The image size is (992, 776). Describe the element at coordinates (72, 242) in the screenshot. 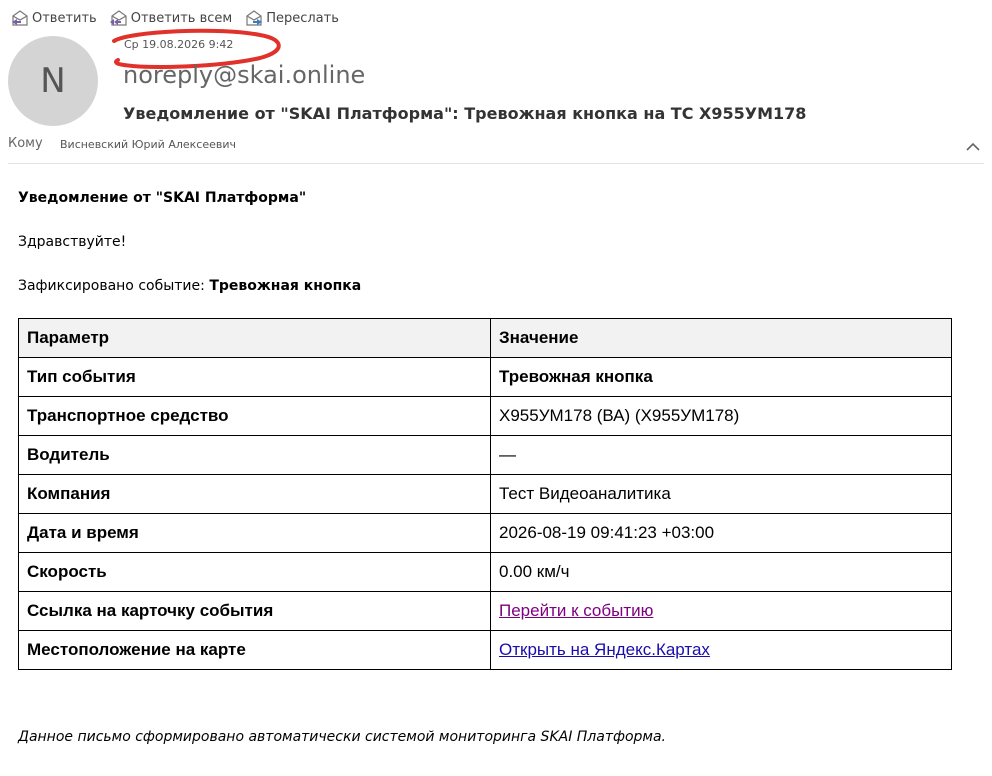

I see `greeting: Здравствуйте!` at that location.